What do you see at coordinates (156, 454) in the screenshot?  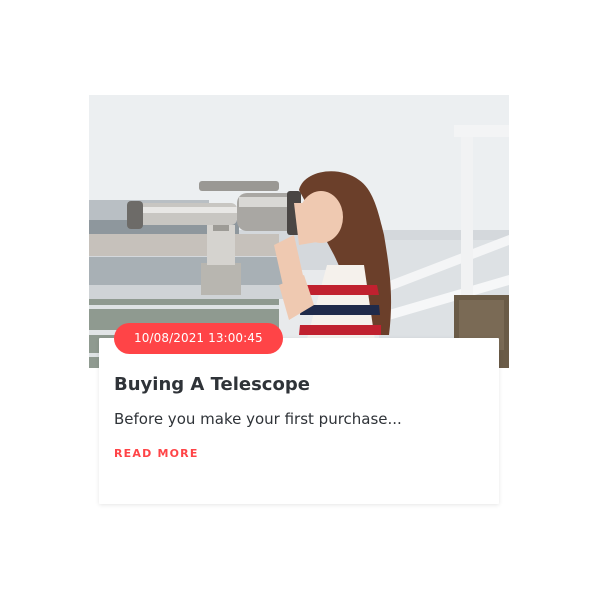 I see `read-more-link: READ MORE` at bounding box center [156, 454].